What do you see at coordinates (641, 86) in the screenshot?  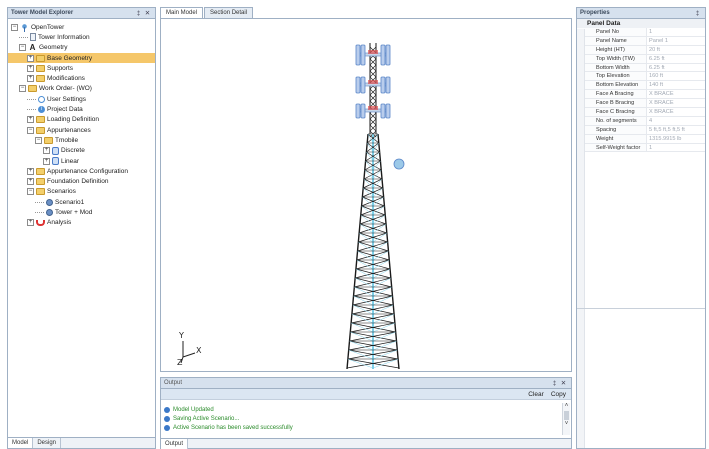 I see `property-row: Bottom Elevation 140 ft` at bounding box center [641, 86].